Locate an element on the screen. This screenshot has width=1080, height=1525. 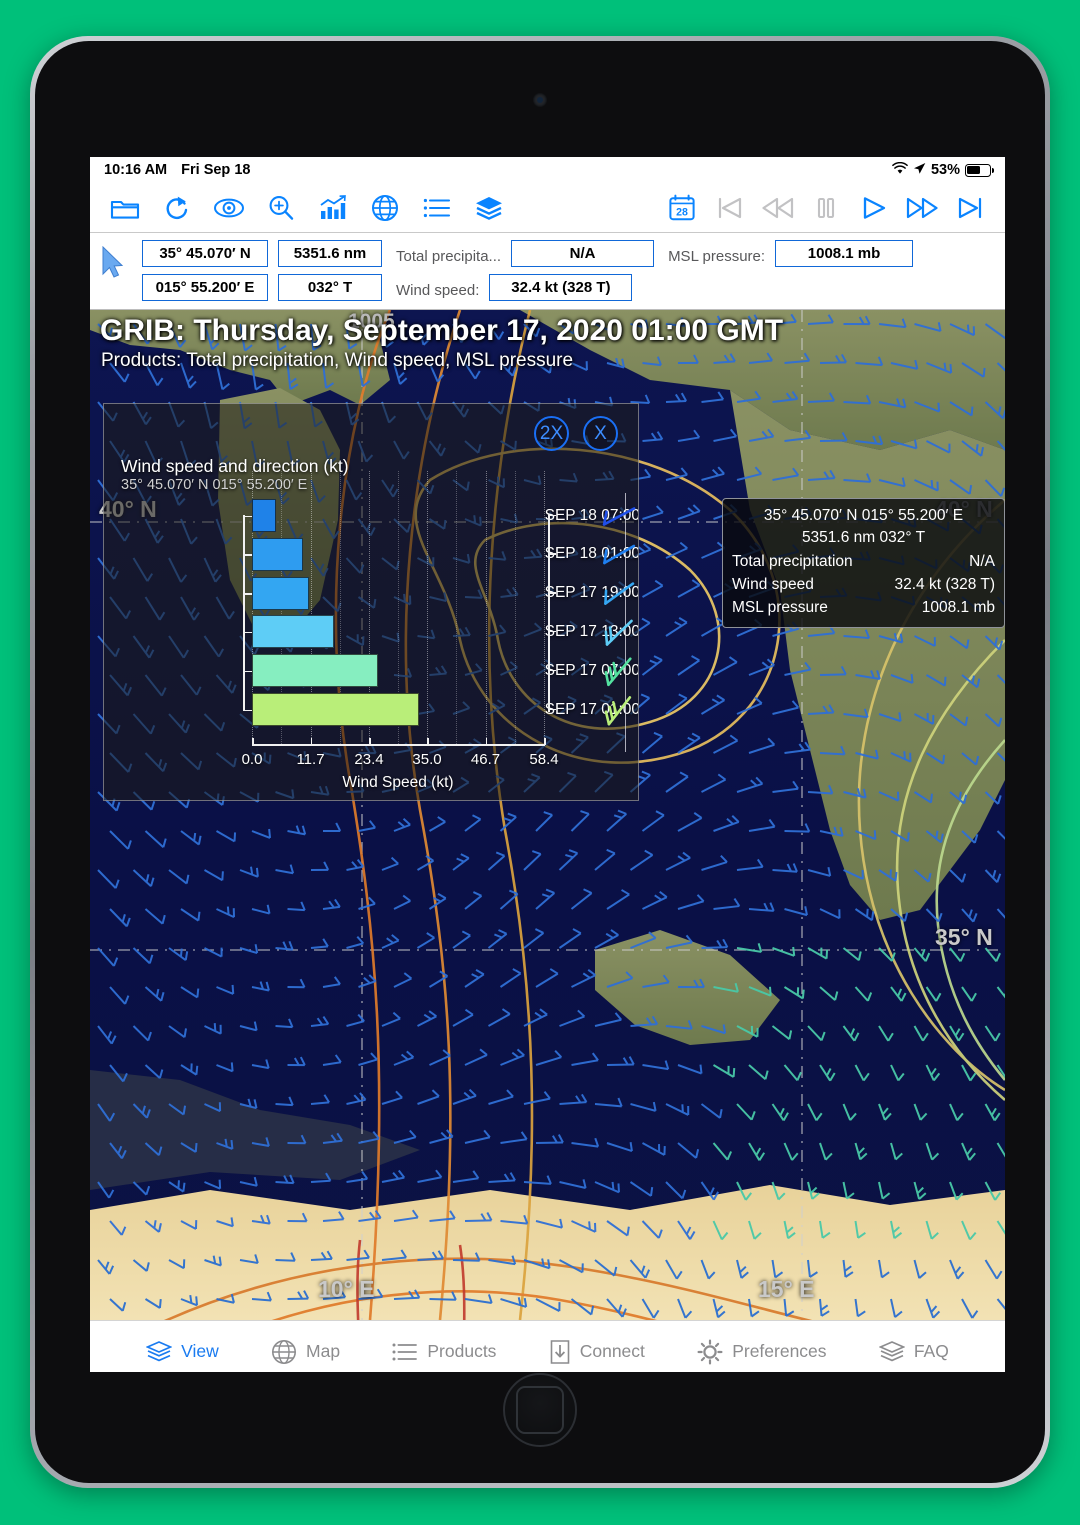
chart-x-tick-label: 0.0 is located at coordinates (252, 759).